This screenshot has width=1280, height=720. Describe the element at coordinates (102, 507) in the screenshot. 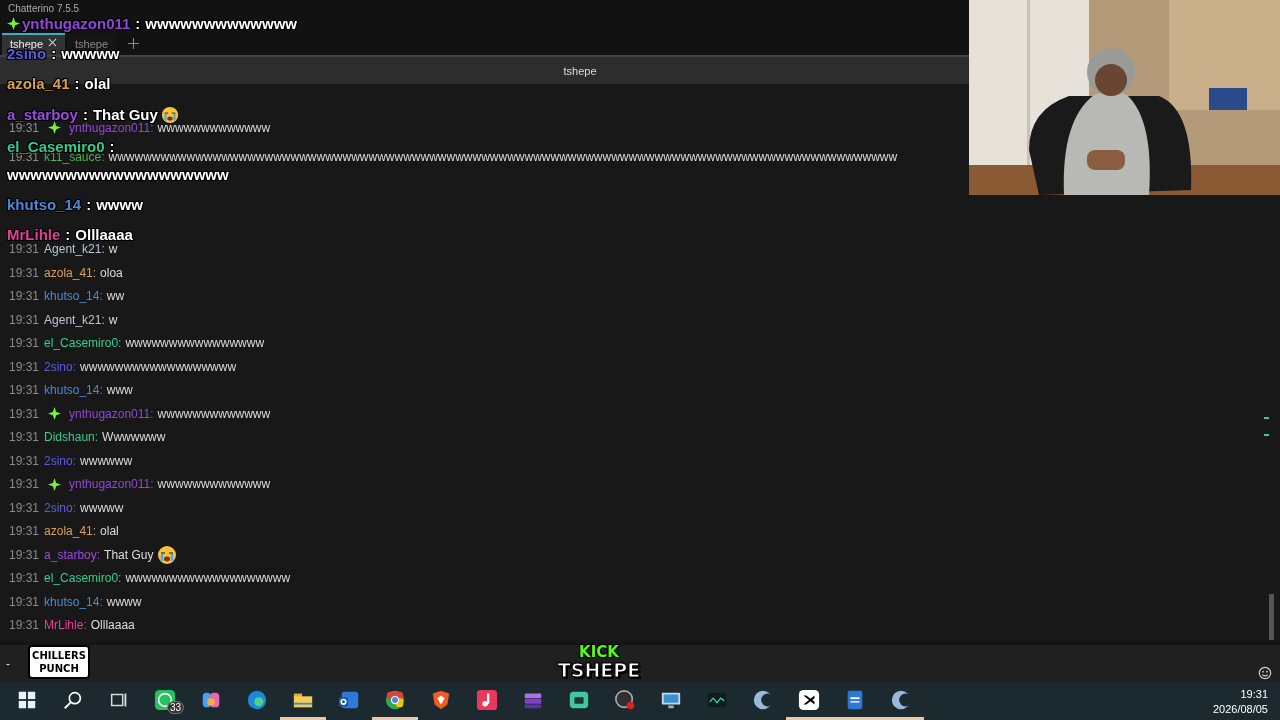

I see `message-text: wwwww` at that location.